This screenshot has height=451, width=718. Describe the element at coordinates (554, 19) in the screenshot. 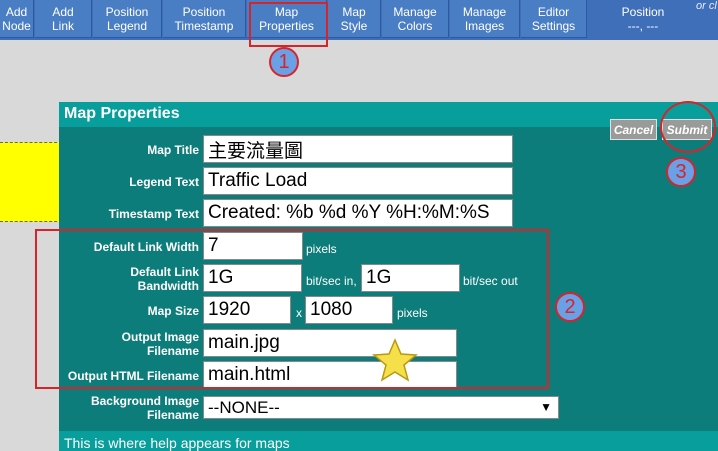

I see `editor-settings-button: Editor Settings` at that location.